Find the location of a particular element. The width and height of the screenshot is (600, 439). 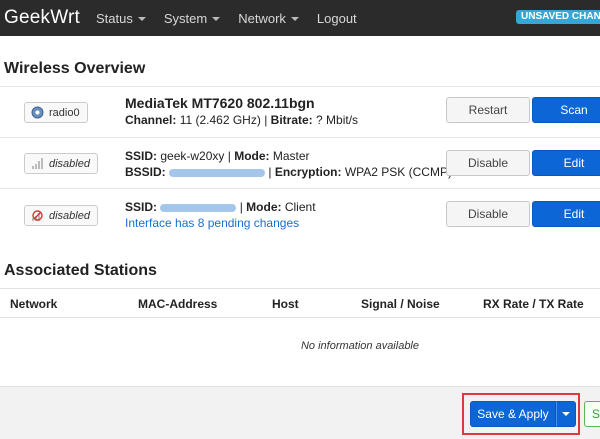

mode-value: Master is located at coordinates (291, 156).